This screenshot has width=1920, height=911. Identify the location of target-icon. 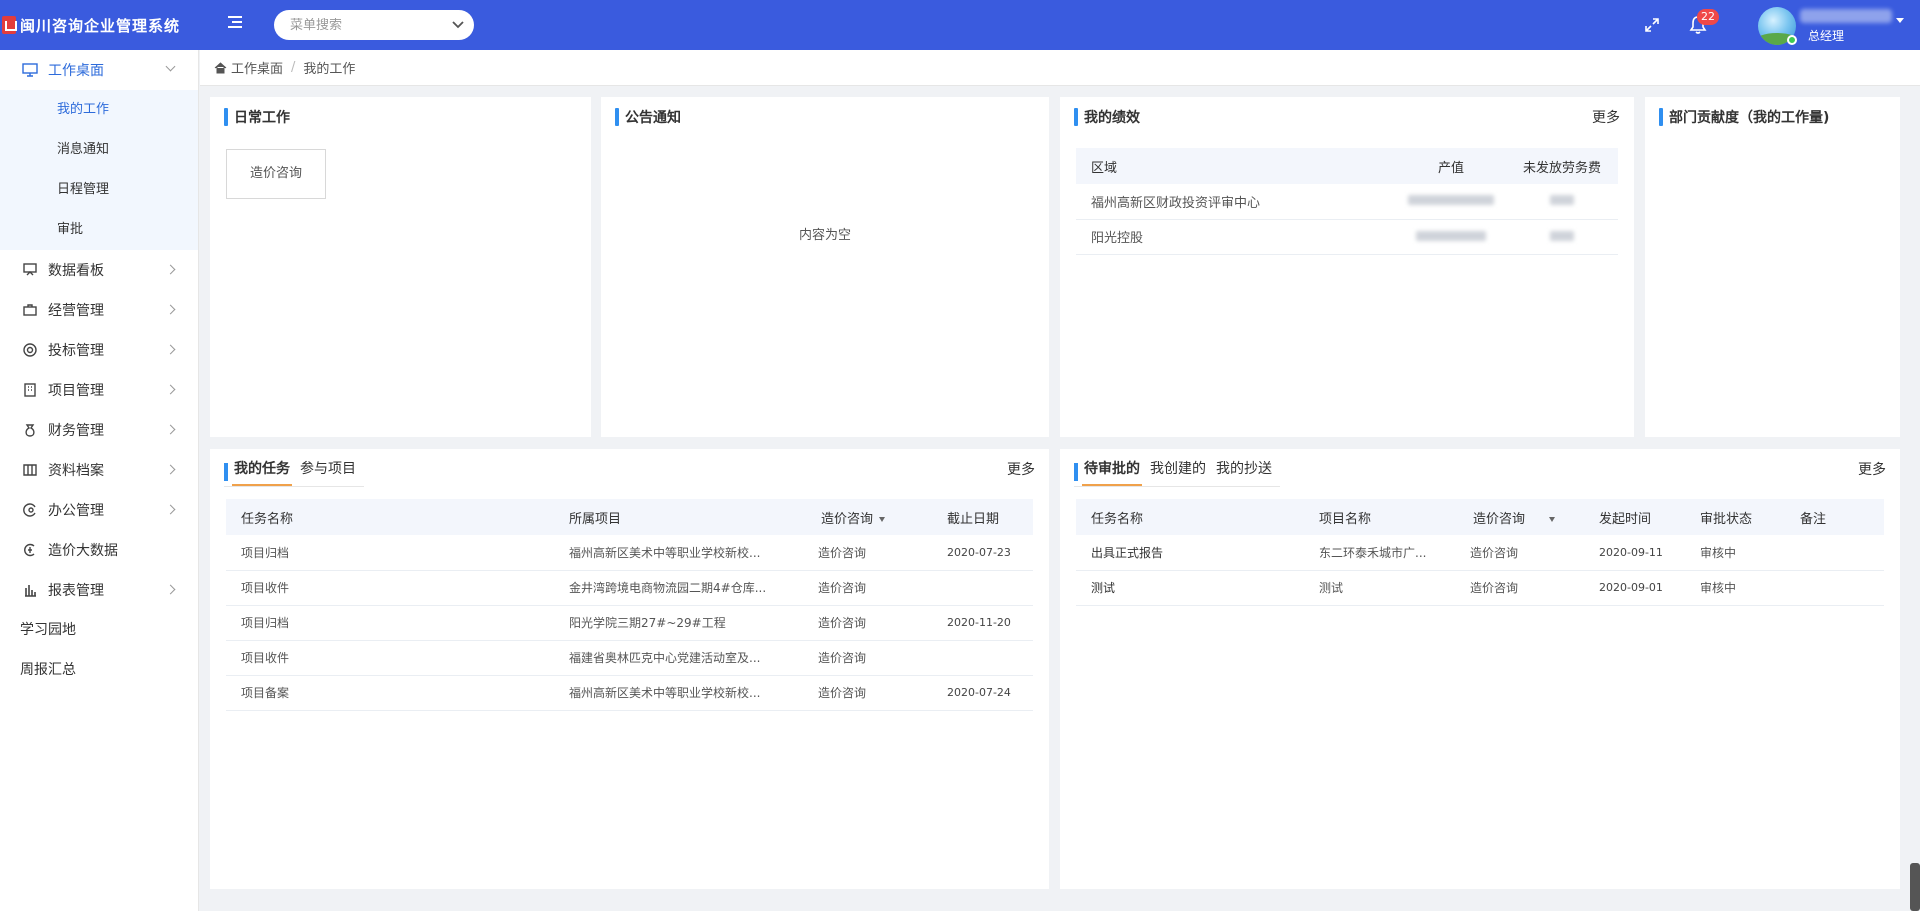
(30, 350).